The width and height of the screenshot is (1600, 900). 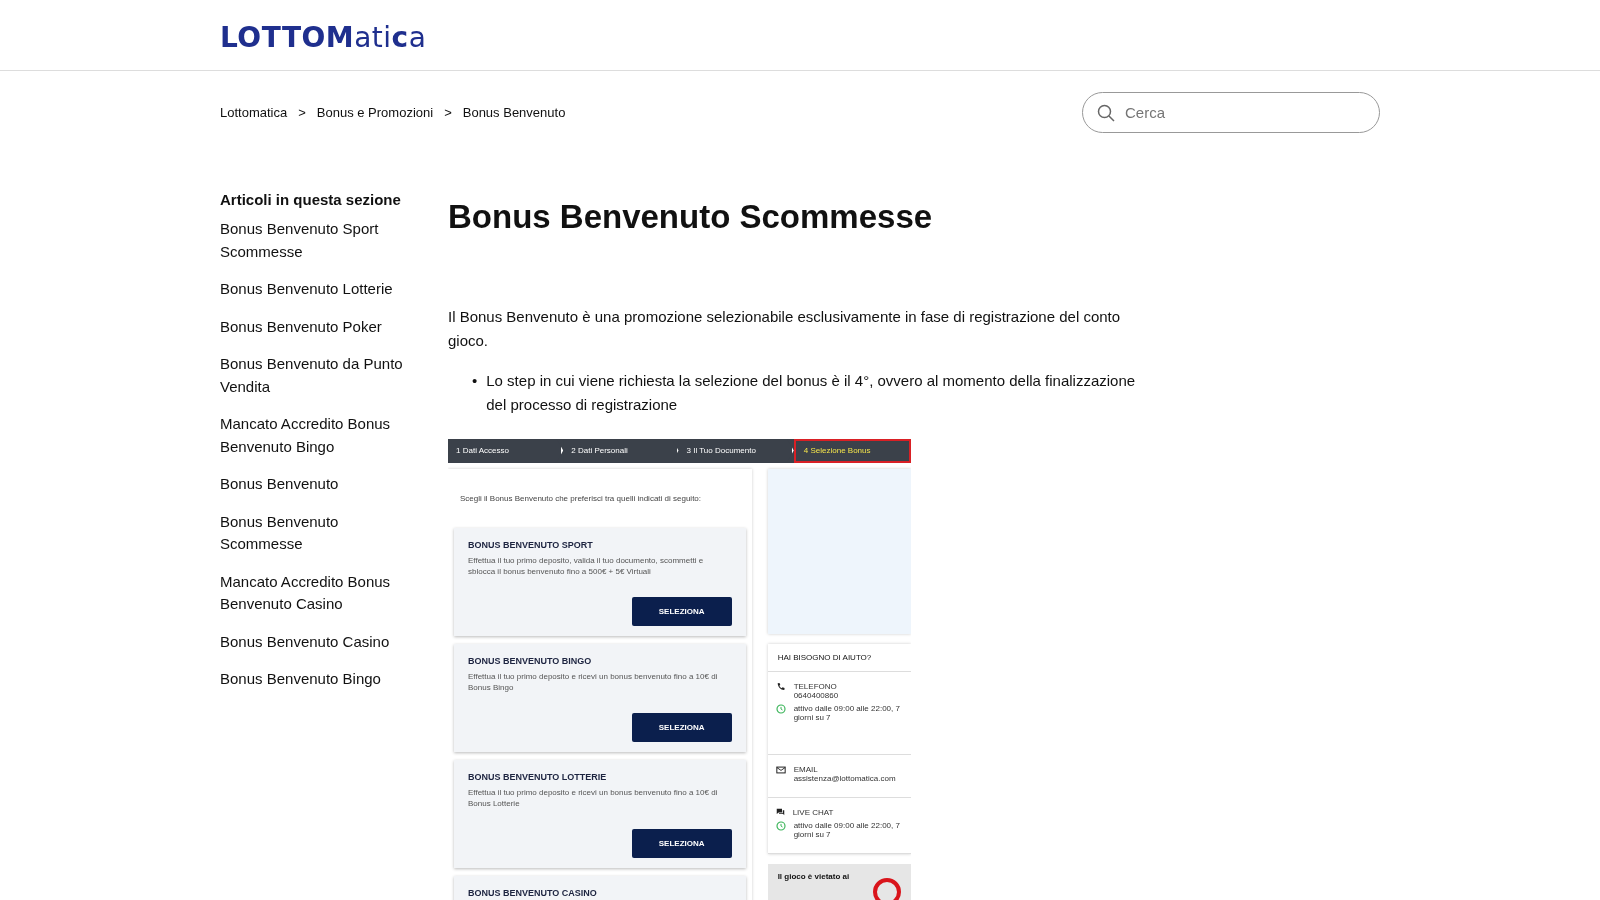 I want to click on article-paragraph: Il Bonus Benvenuto è una promozione selezionabile esclusivamente in fase di registrazione del conto gioco., so click(x=785, y=328).